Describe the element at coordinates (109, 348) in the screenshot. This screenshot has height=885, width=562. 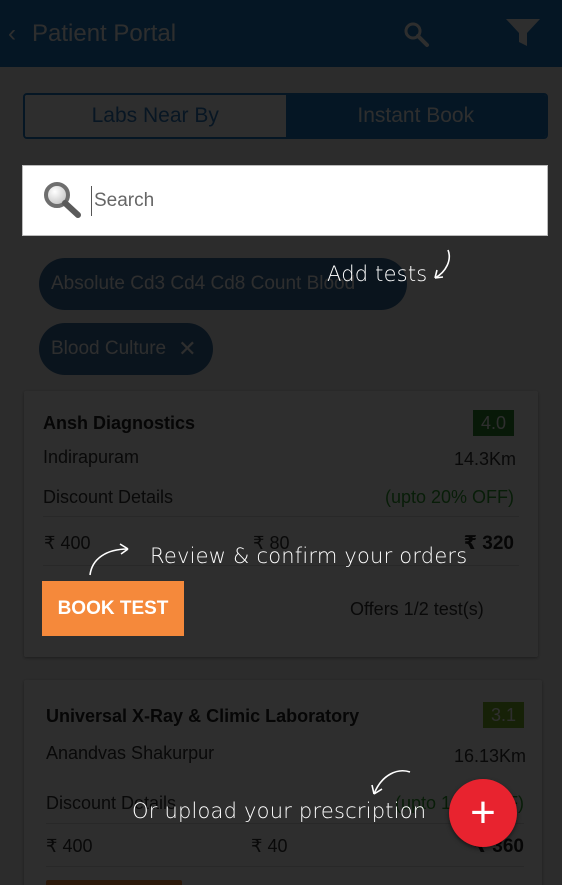
I see `chip-label: Blood Culture` at that location.